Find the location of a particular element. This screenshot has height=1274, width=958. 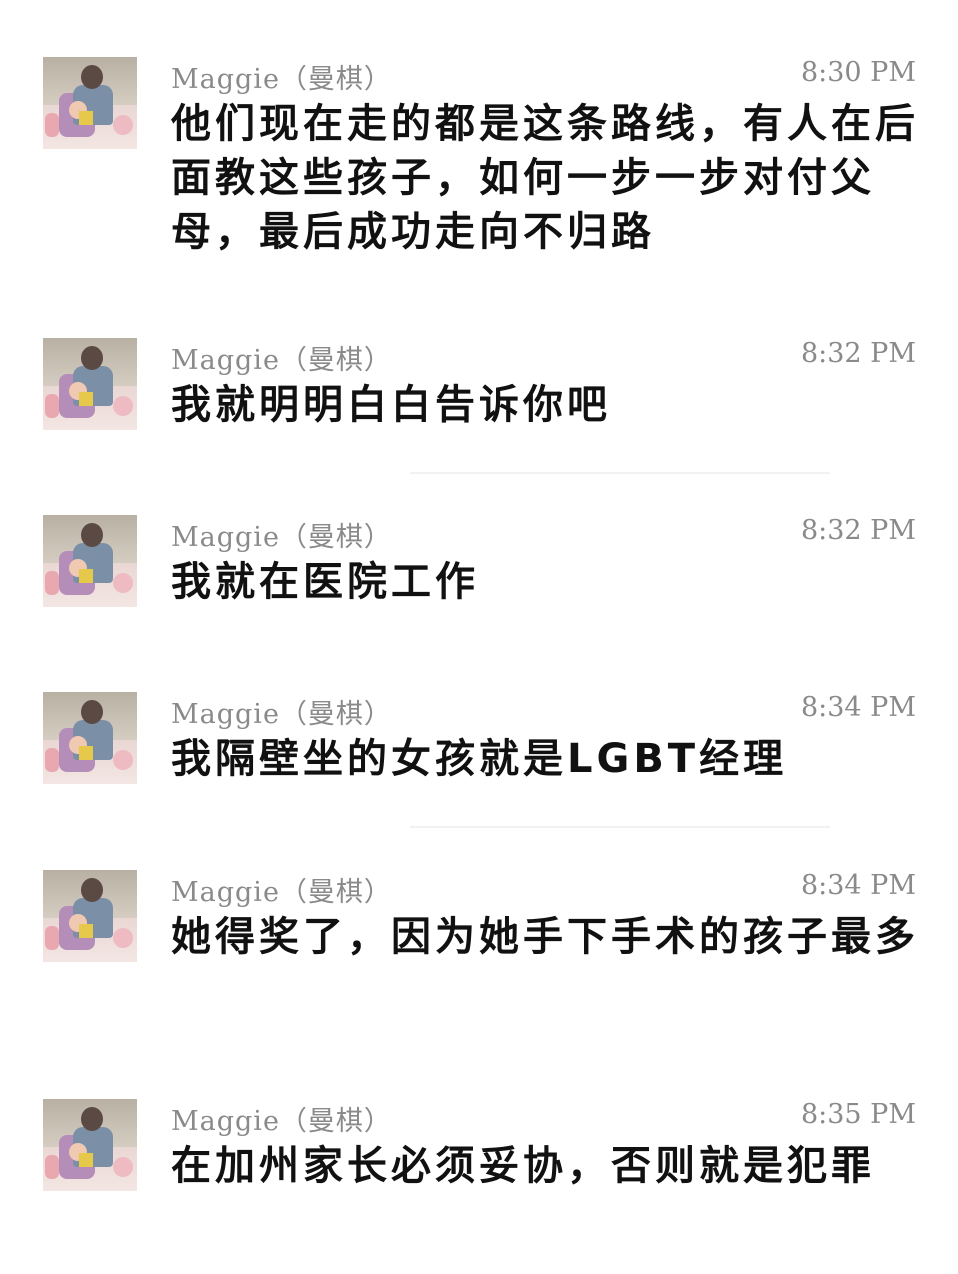

message-text: 我就明明白白告诉你吧 is located at coordinates (391, 405).